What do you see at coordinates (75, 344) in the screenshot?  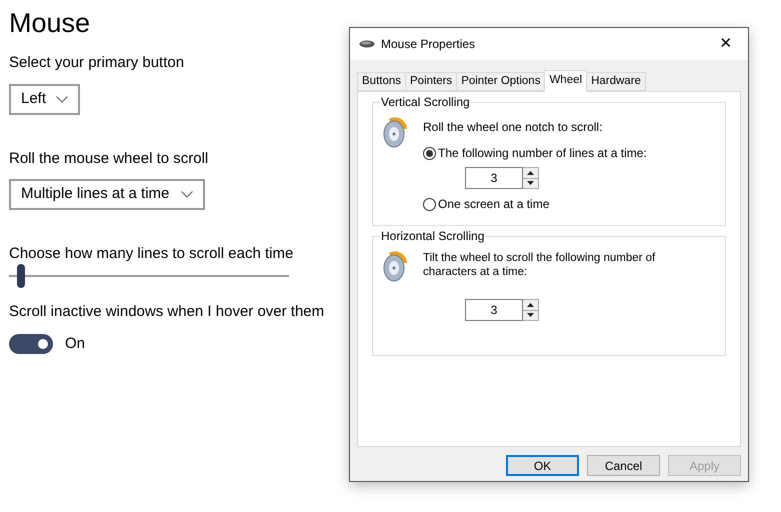 I see `toggle-state: On` at bounding box center [75, 344].